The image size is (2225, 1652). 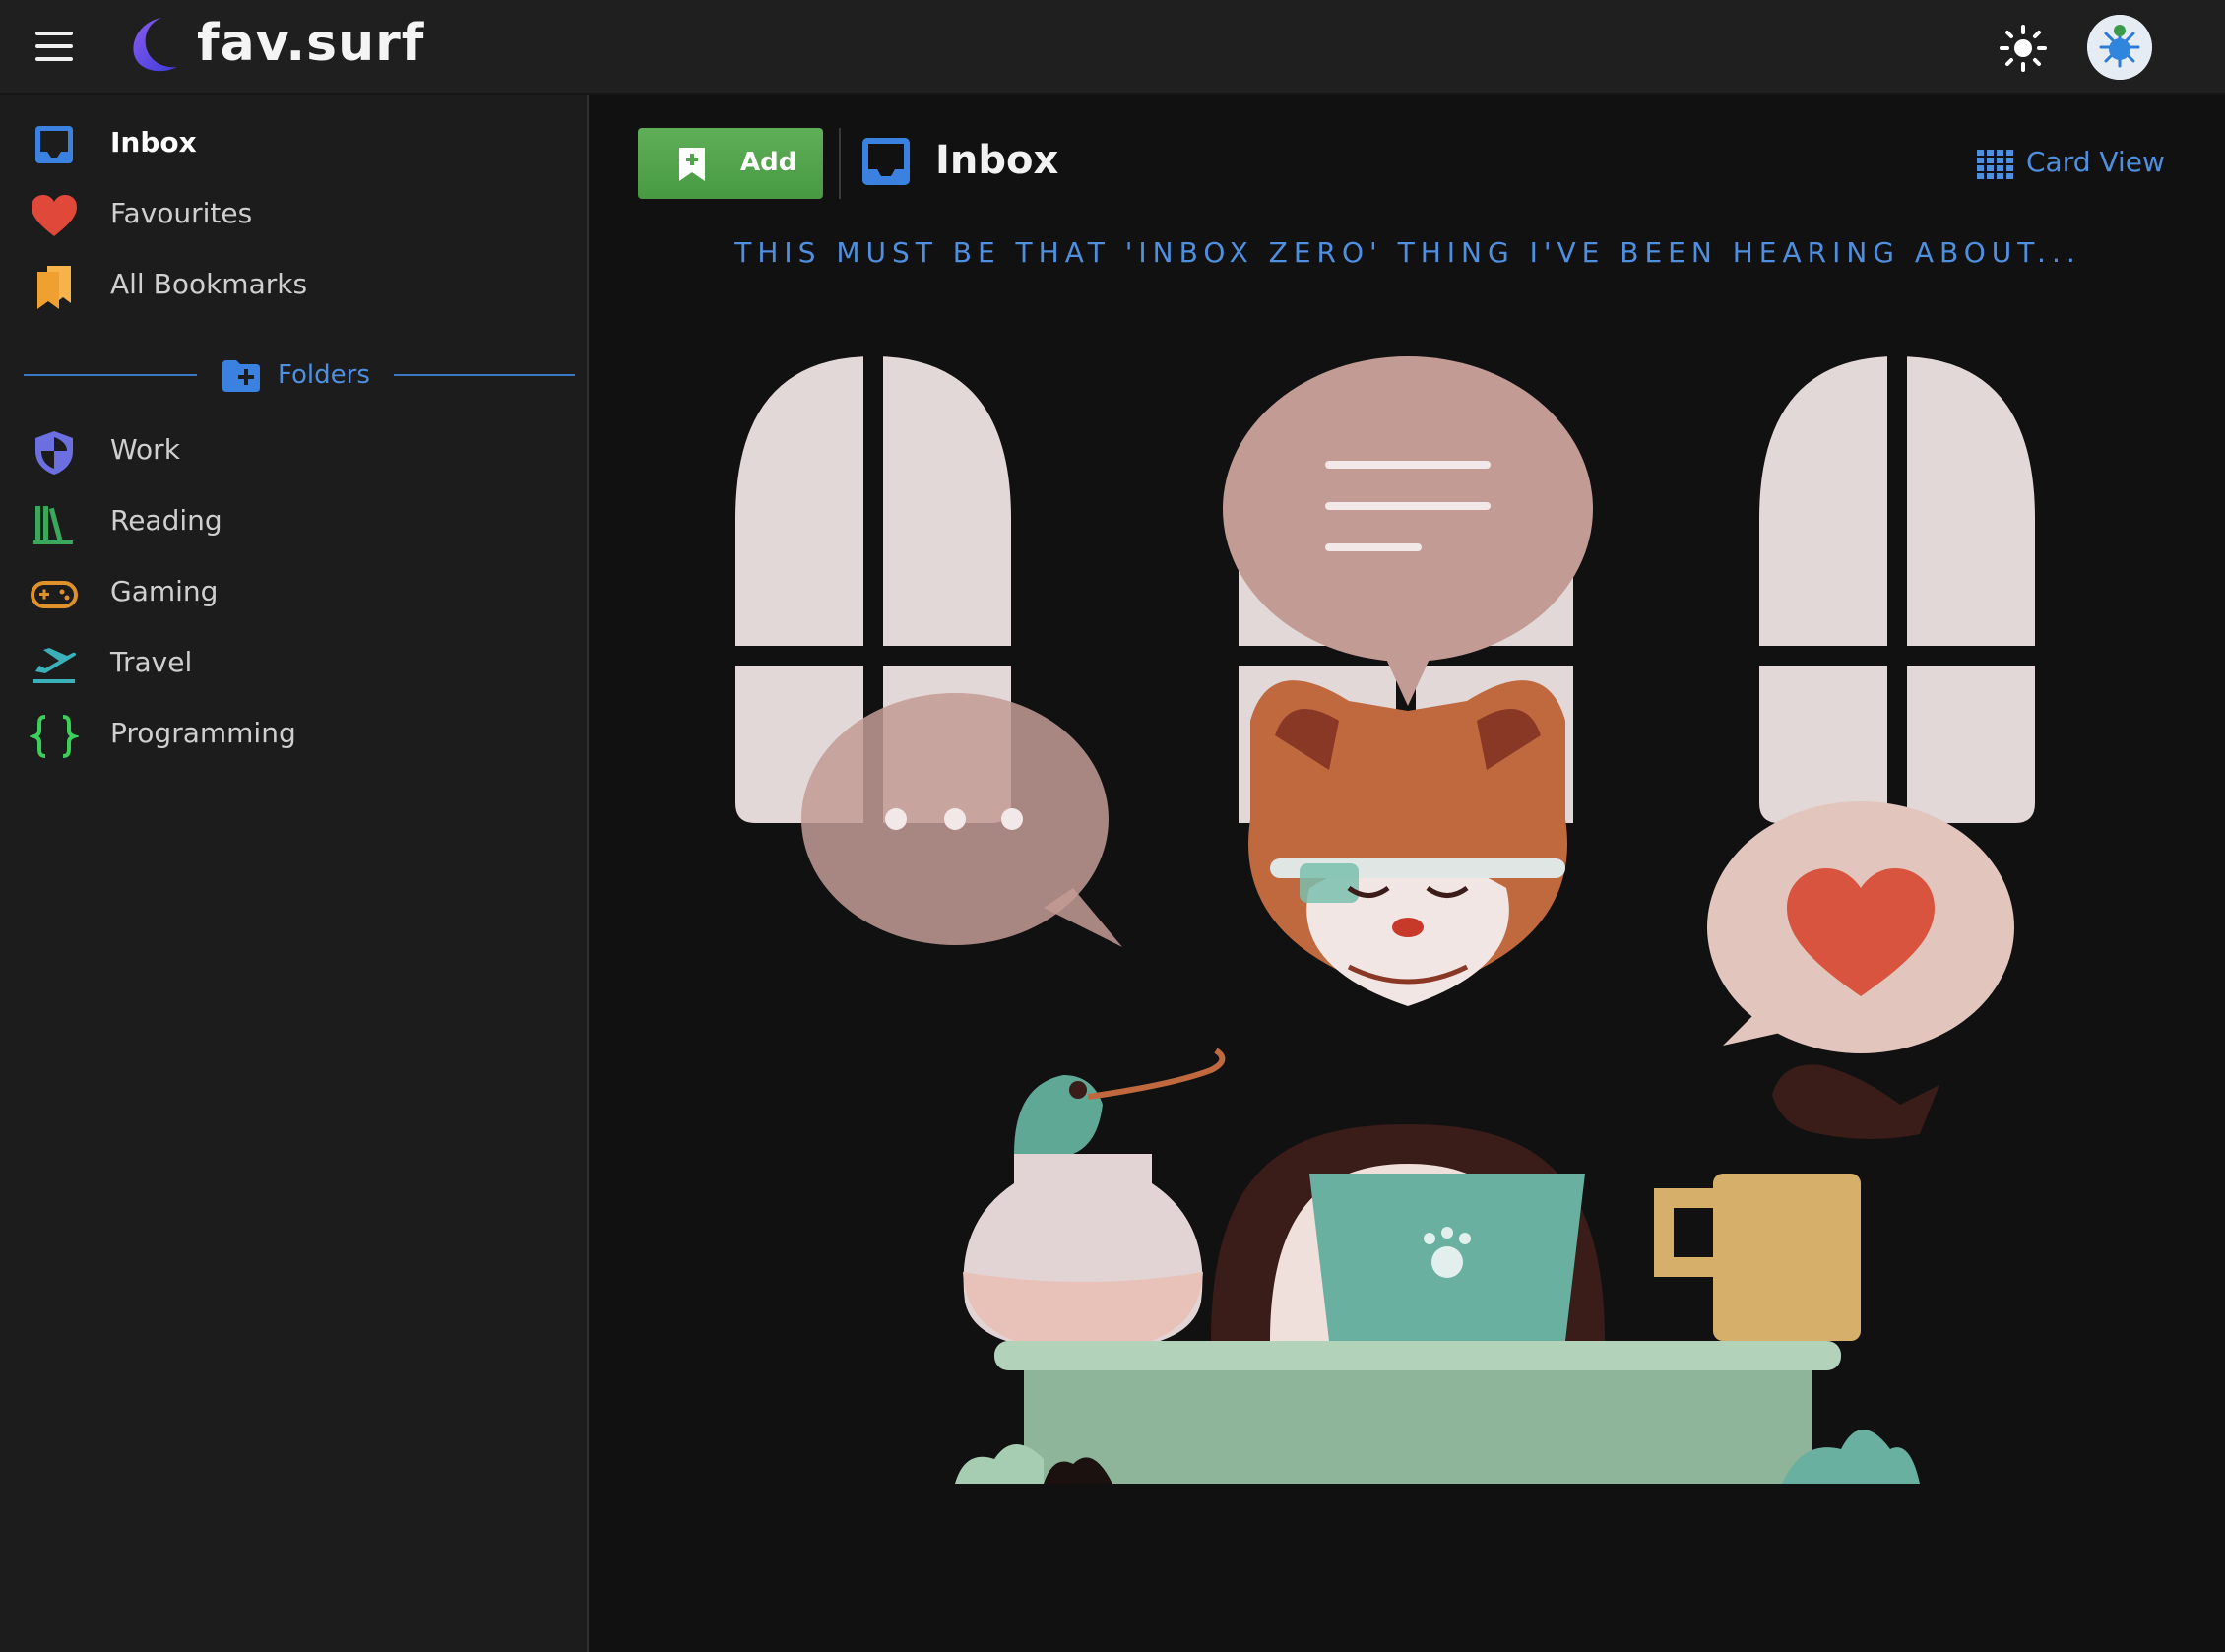 I want to click on folder-add-icon, so click(x=242, y=376).